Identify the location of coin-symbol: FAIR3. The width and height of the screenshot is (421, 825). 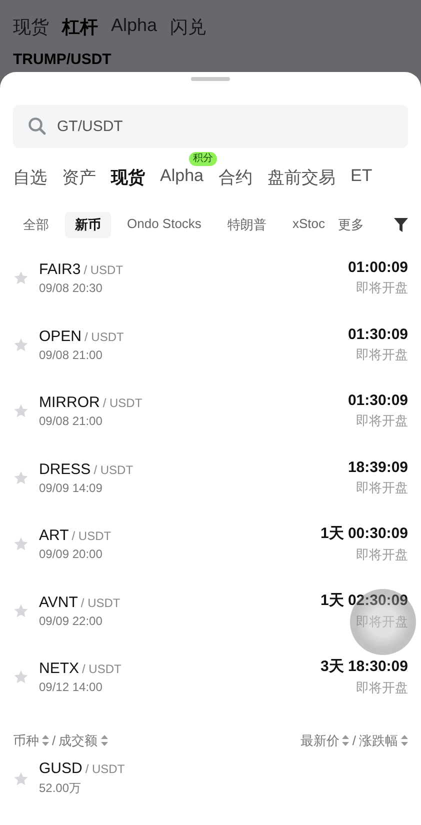
(60, 269).